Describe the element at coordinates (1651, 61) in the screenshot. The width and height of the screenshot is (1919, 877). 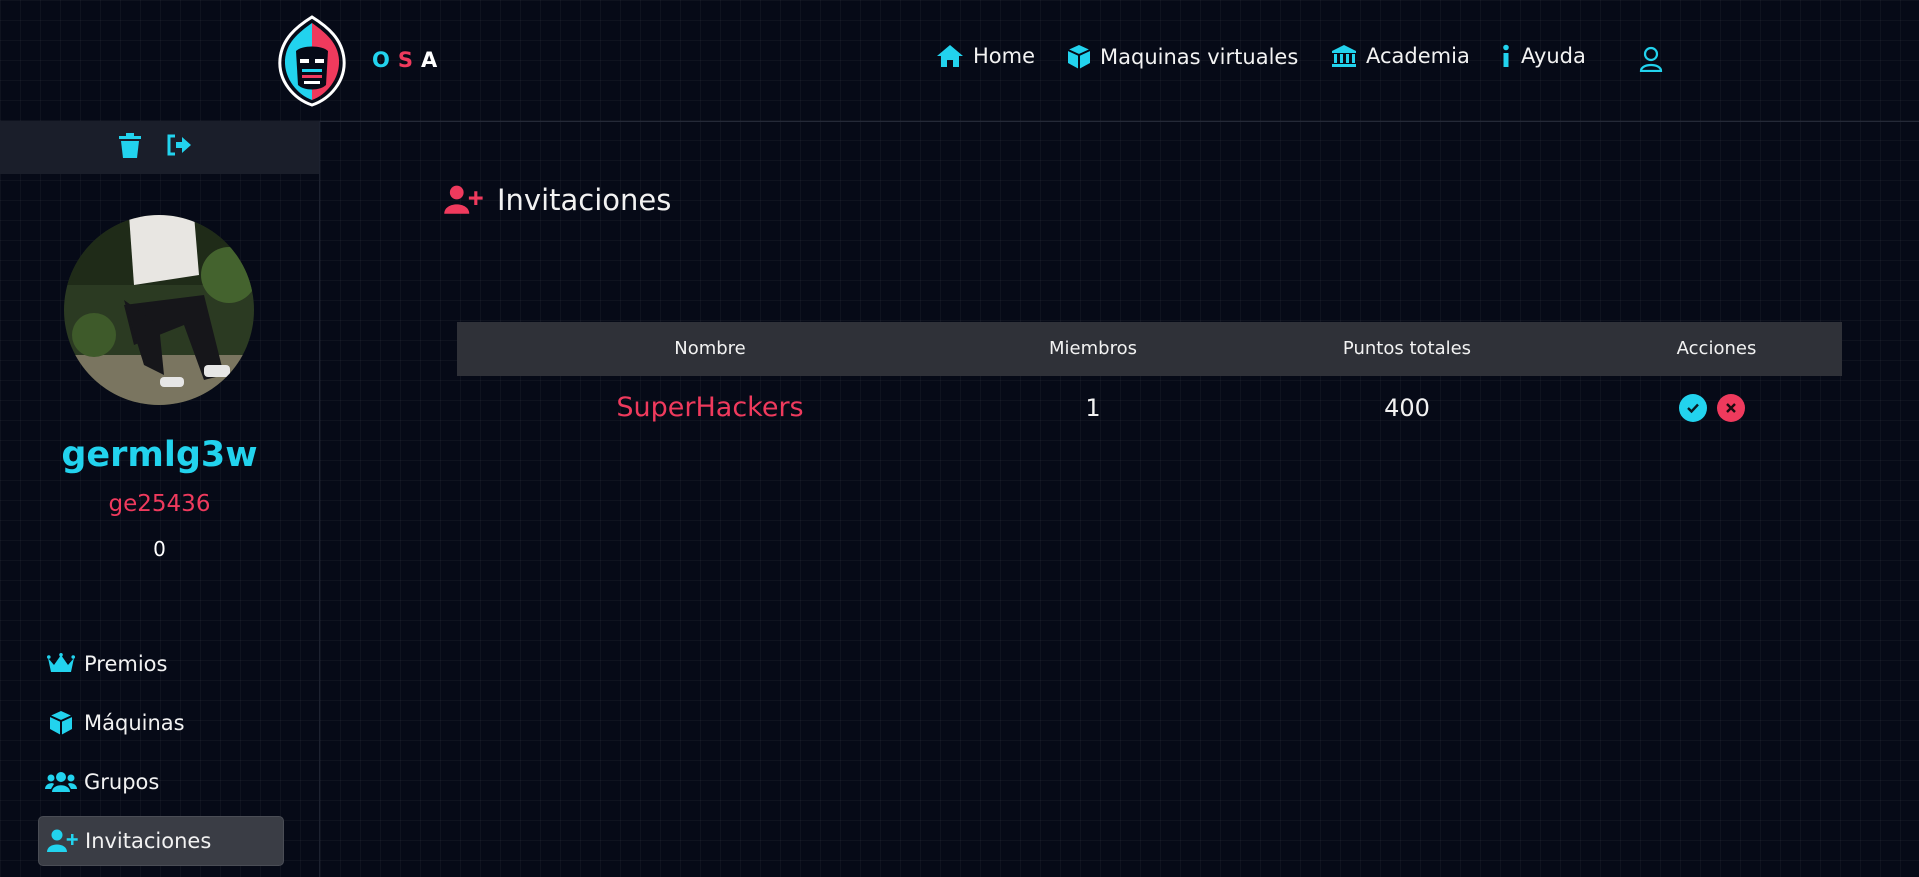
I see `user-profile-icon` at that location.